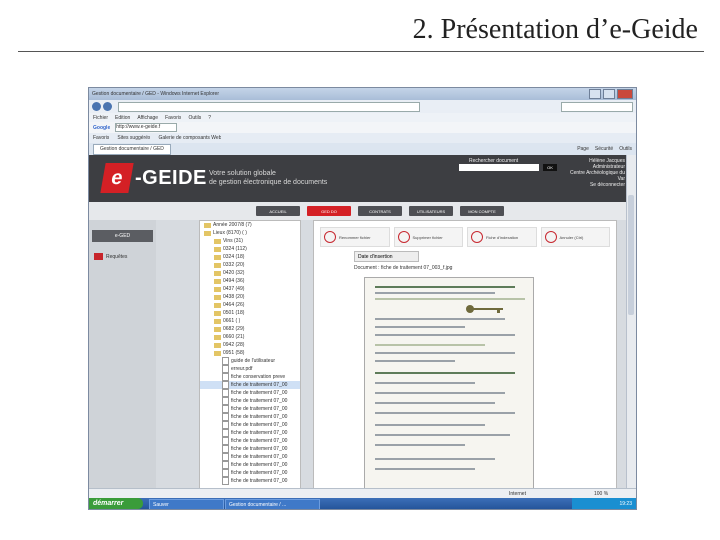 The width and height of the screenshot is (720, 540). Describe the element at coordinates (575, 237) in the screenshot. I see `cancel-button: Annuler (Ctrl)` at that location.